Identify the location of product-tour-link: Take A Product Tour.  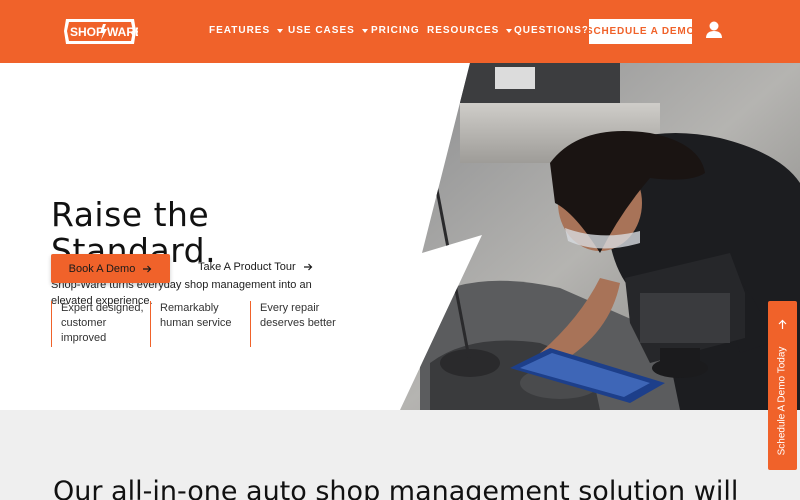
(255, 267).